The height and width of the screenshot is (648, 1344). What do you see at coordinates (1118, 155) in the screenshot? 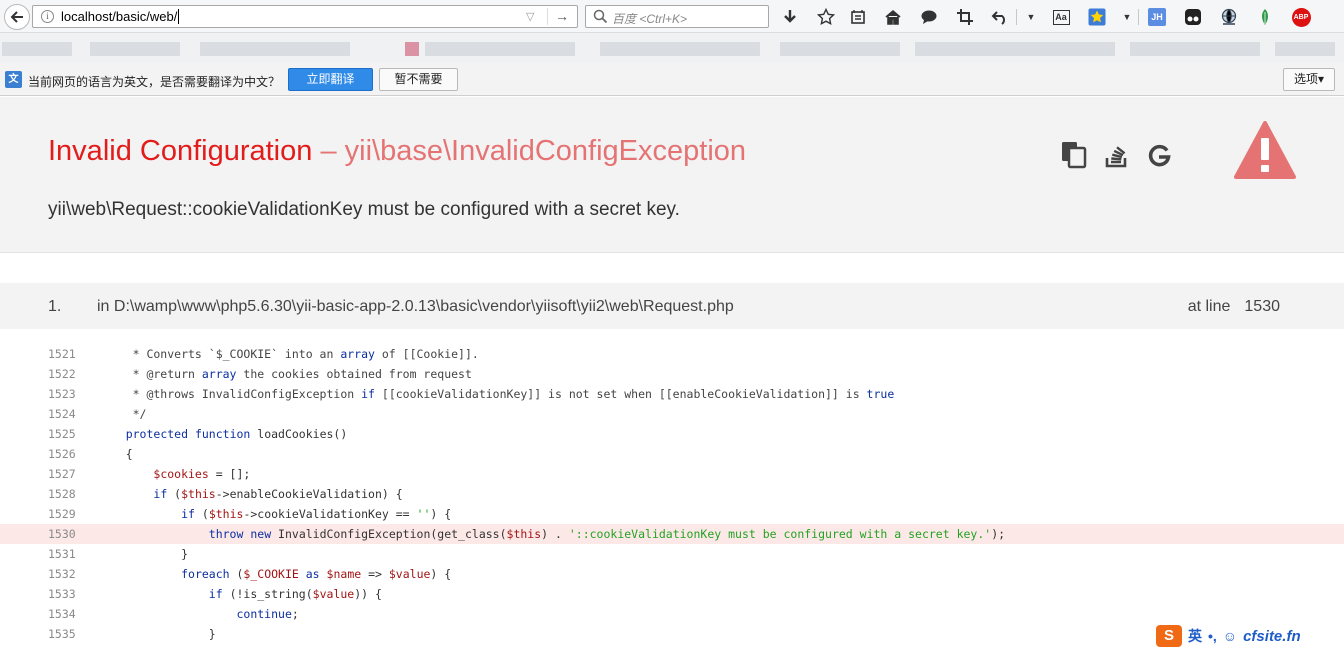
I see `stackoverflow-icon` at bounding box center [1118, 155].